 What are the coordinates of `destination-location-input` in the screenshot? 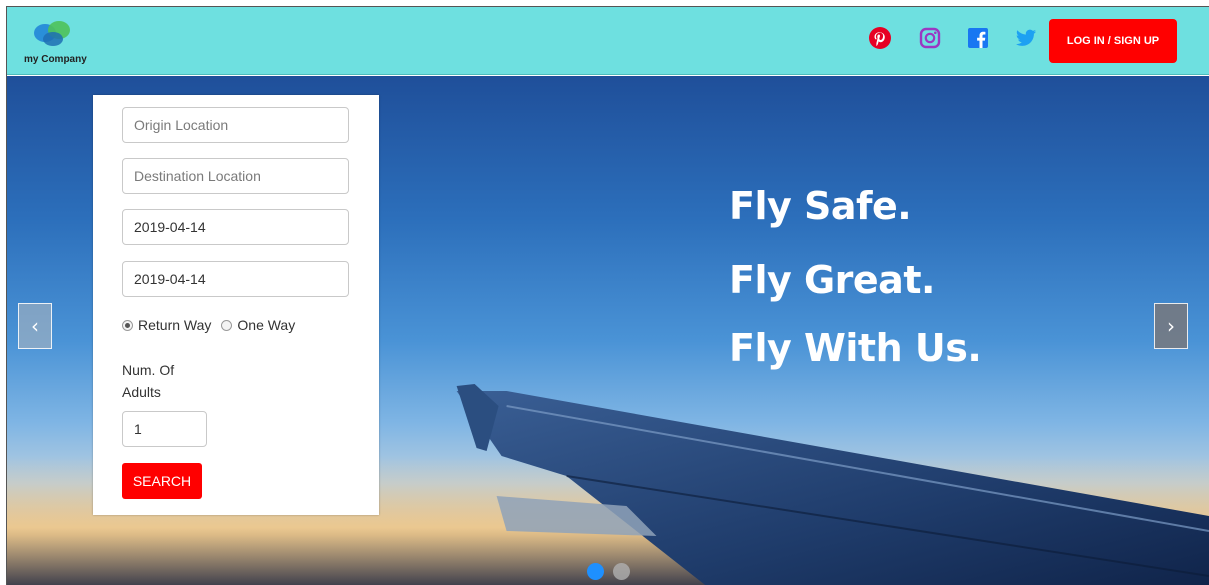 It's located at (235, 176).